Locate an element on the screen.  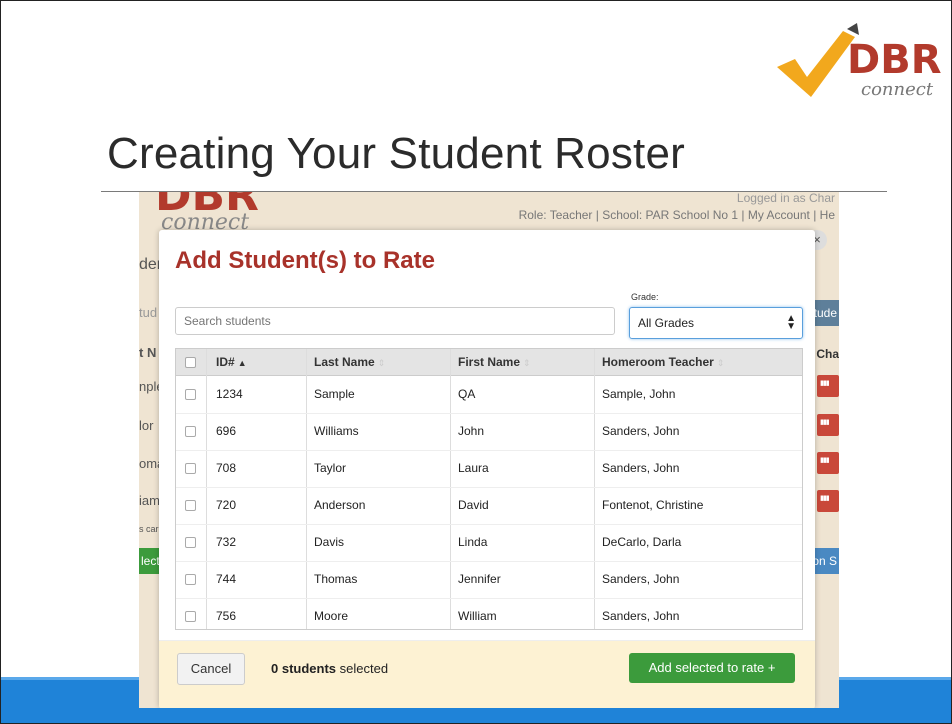
cell-id: 1234 is located at coordinates (229, 394).